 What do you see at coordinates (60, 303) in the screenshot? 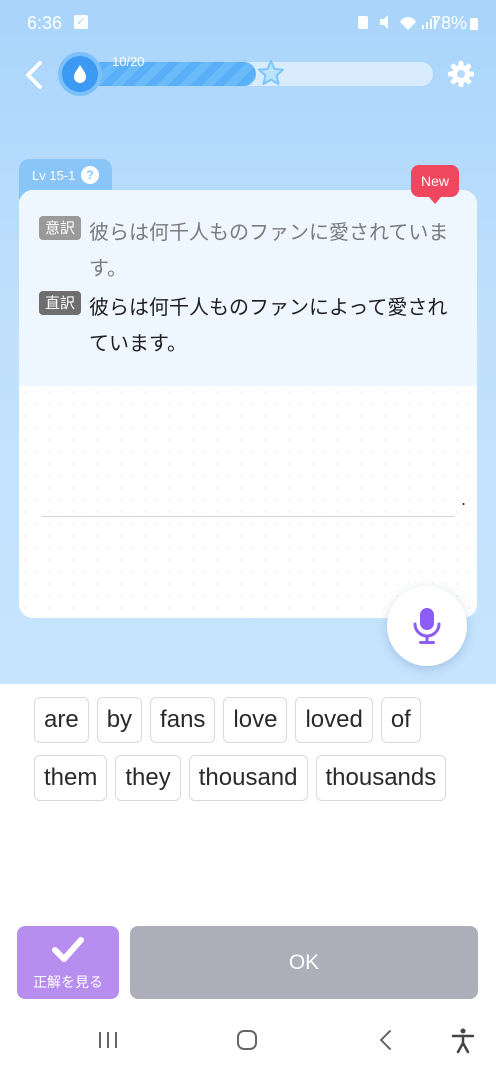
I see `literal-translation-tag: 直訳` at bounding box center [60, 303].